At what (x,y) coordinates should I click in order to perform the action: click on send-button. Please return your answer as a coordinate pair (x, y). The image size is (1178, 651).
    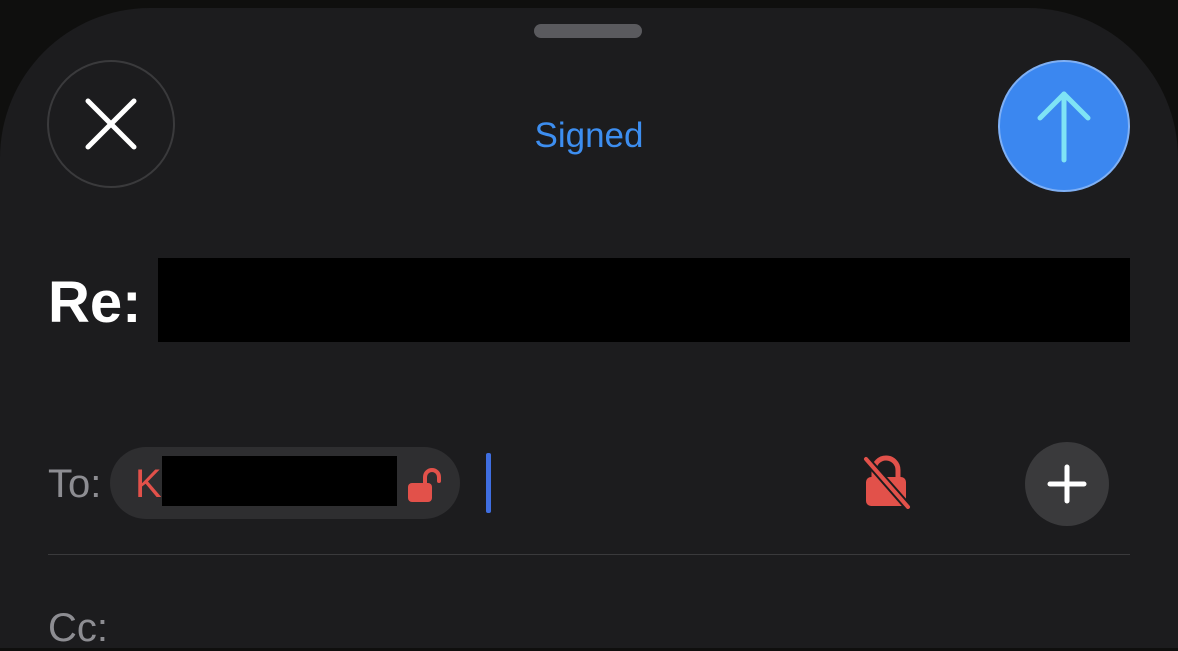
    Looking at the image, I should click on (1064, 126).